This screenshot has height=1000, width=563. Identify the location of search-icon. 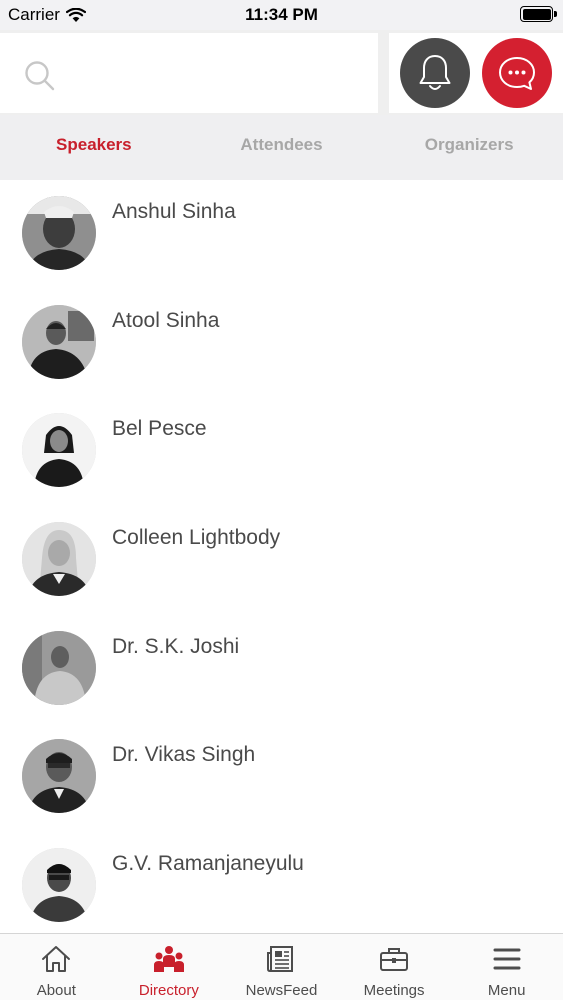
(40, 76).